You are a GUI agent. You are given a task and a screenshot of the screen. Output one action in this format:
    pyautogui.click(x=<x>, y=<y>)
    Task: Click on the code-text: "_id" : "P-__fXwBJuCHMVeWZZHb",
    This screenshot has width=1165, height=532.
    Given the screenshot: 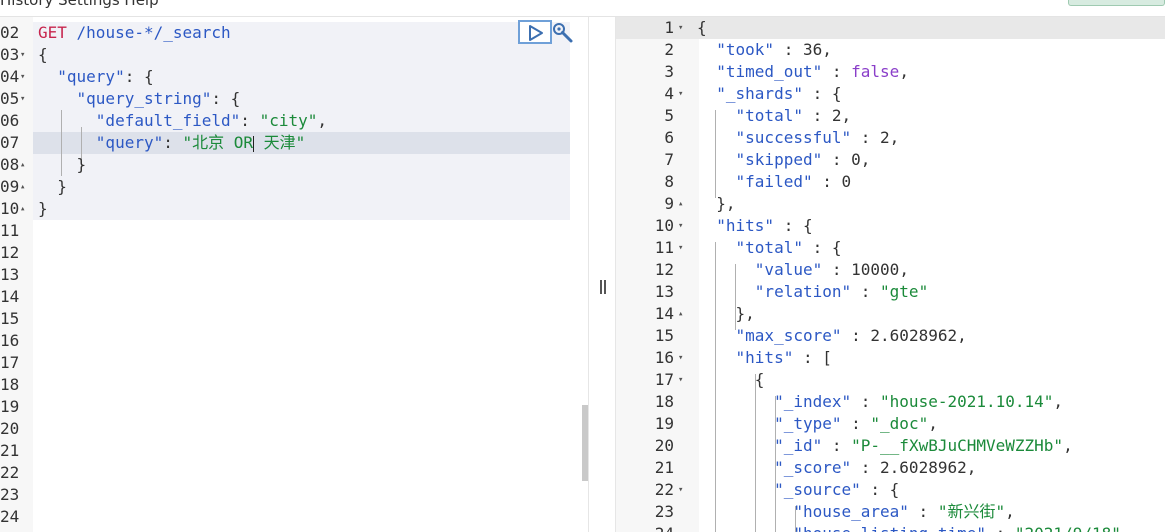 What is the action you would take?
    pyautogui.click(x=885, y=446)
    